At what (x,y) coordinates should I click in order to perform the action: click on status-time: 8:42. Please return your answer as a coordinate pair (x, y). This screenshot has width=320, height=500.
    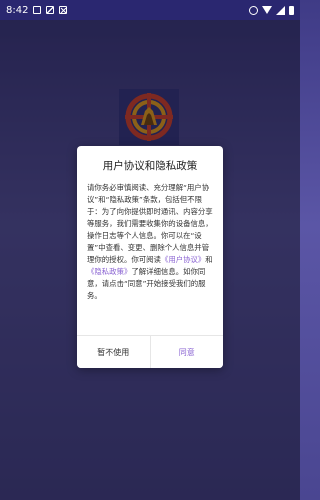
    Looking at the image, I should click on (17, 10).